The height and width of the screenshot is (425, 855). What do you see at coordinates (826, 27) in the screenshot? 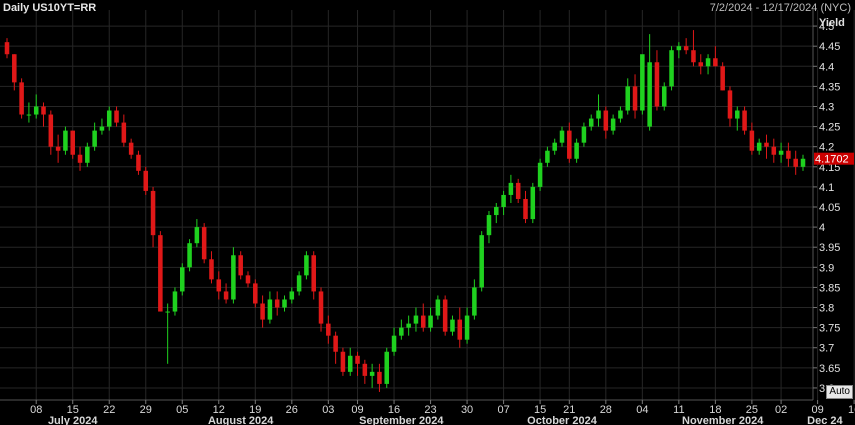
I see `y-tick-label: 4.5` at bounding box center [826, 27].